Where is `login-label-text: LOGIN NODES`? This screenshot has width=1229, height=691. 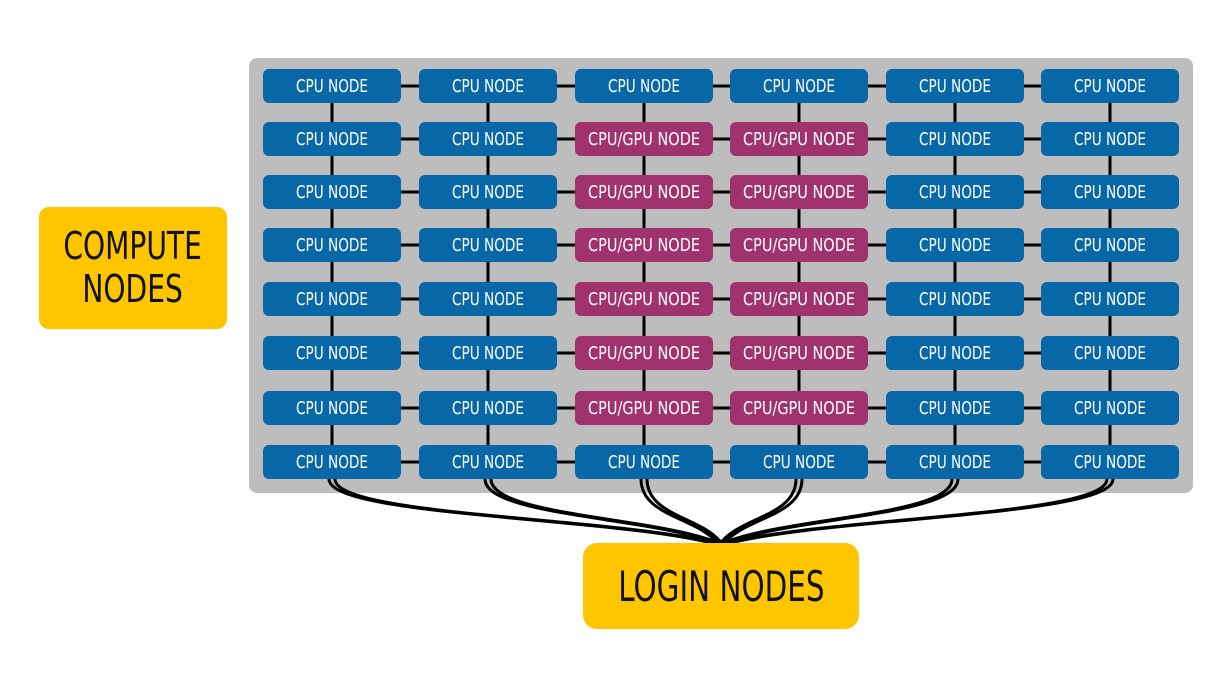
login-label-text: LOGIN NODES is located at coordinates (721, 586).